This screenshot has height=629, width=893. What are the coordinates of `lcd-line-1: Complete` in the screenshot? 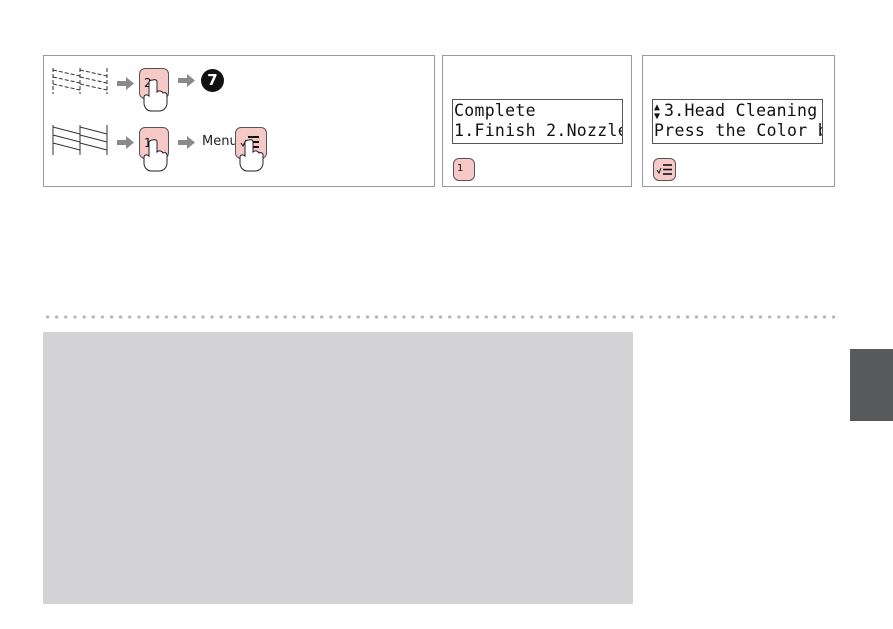 It's located at (495, 110).